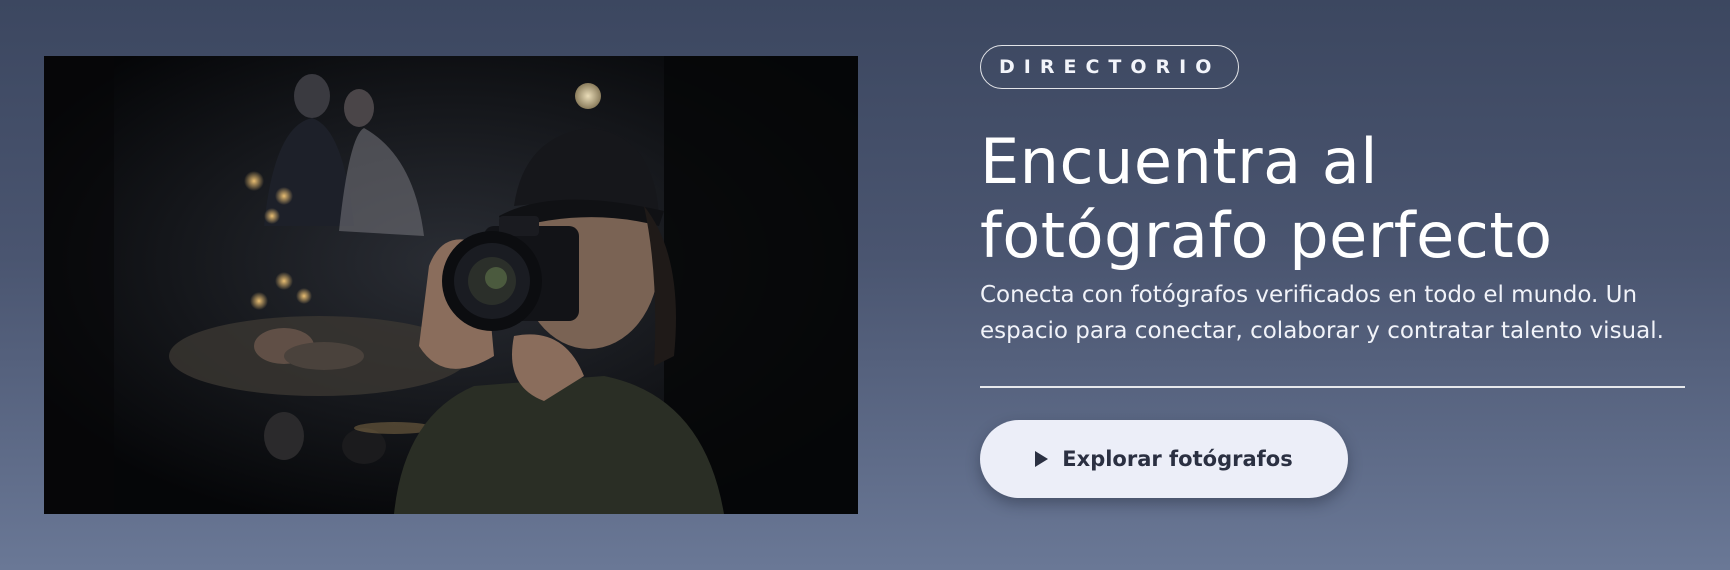 The width and height of the screenshot is (1730, 570). I want to click on explore-photographers-button: Explorar fotógrafos, so click(1164, 459).